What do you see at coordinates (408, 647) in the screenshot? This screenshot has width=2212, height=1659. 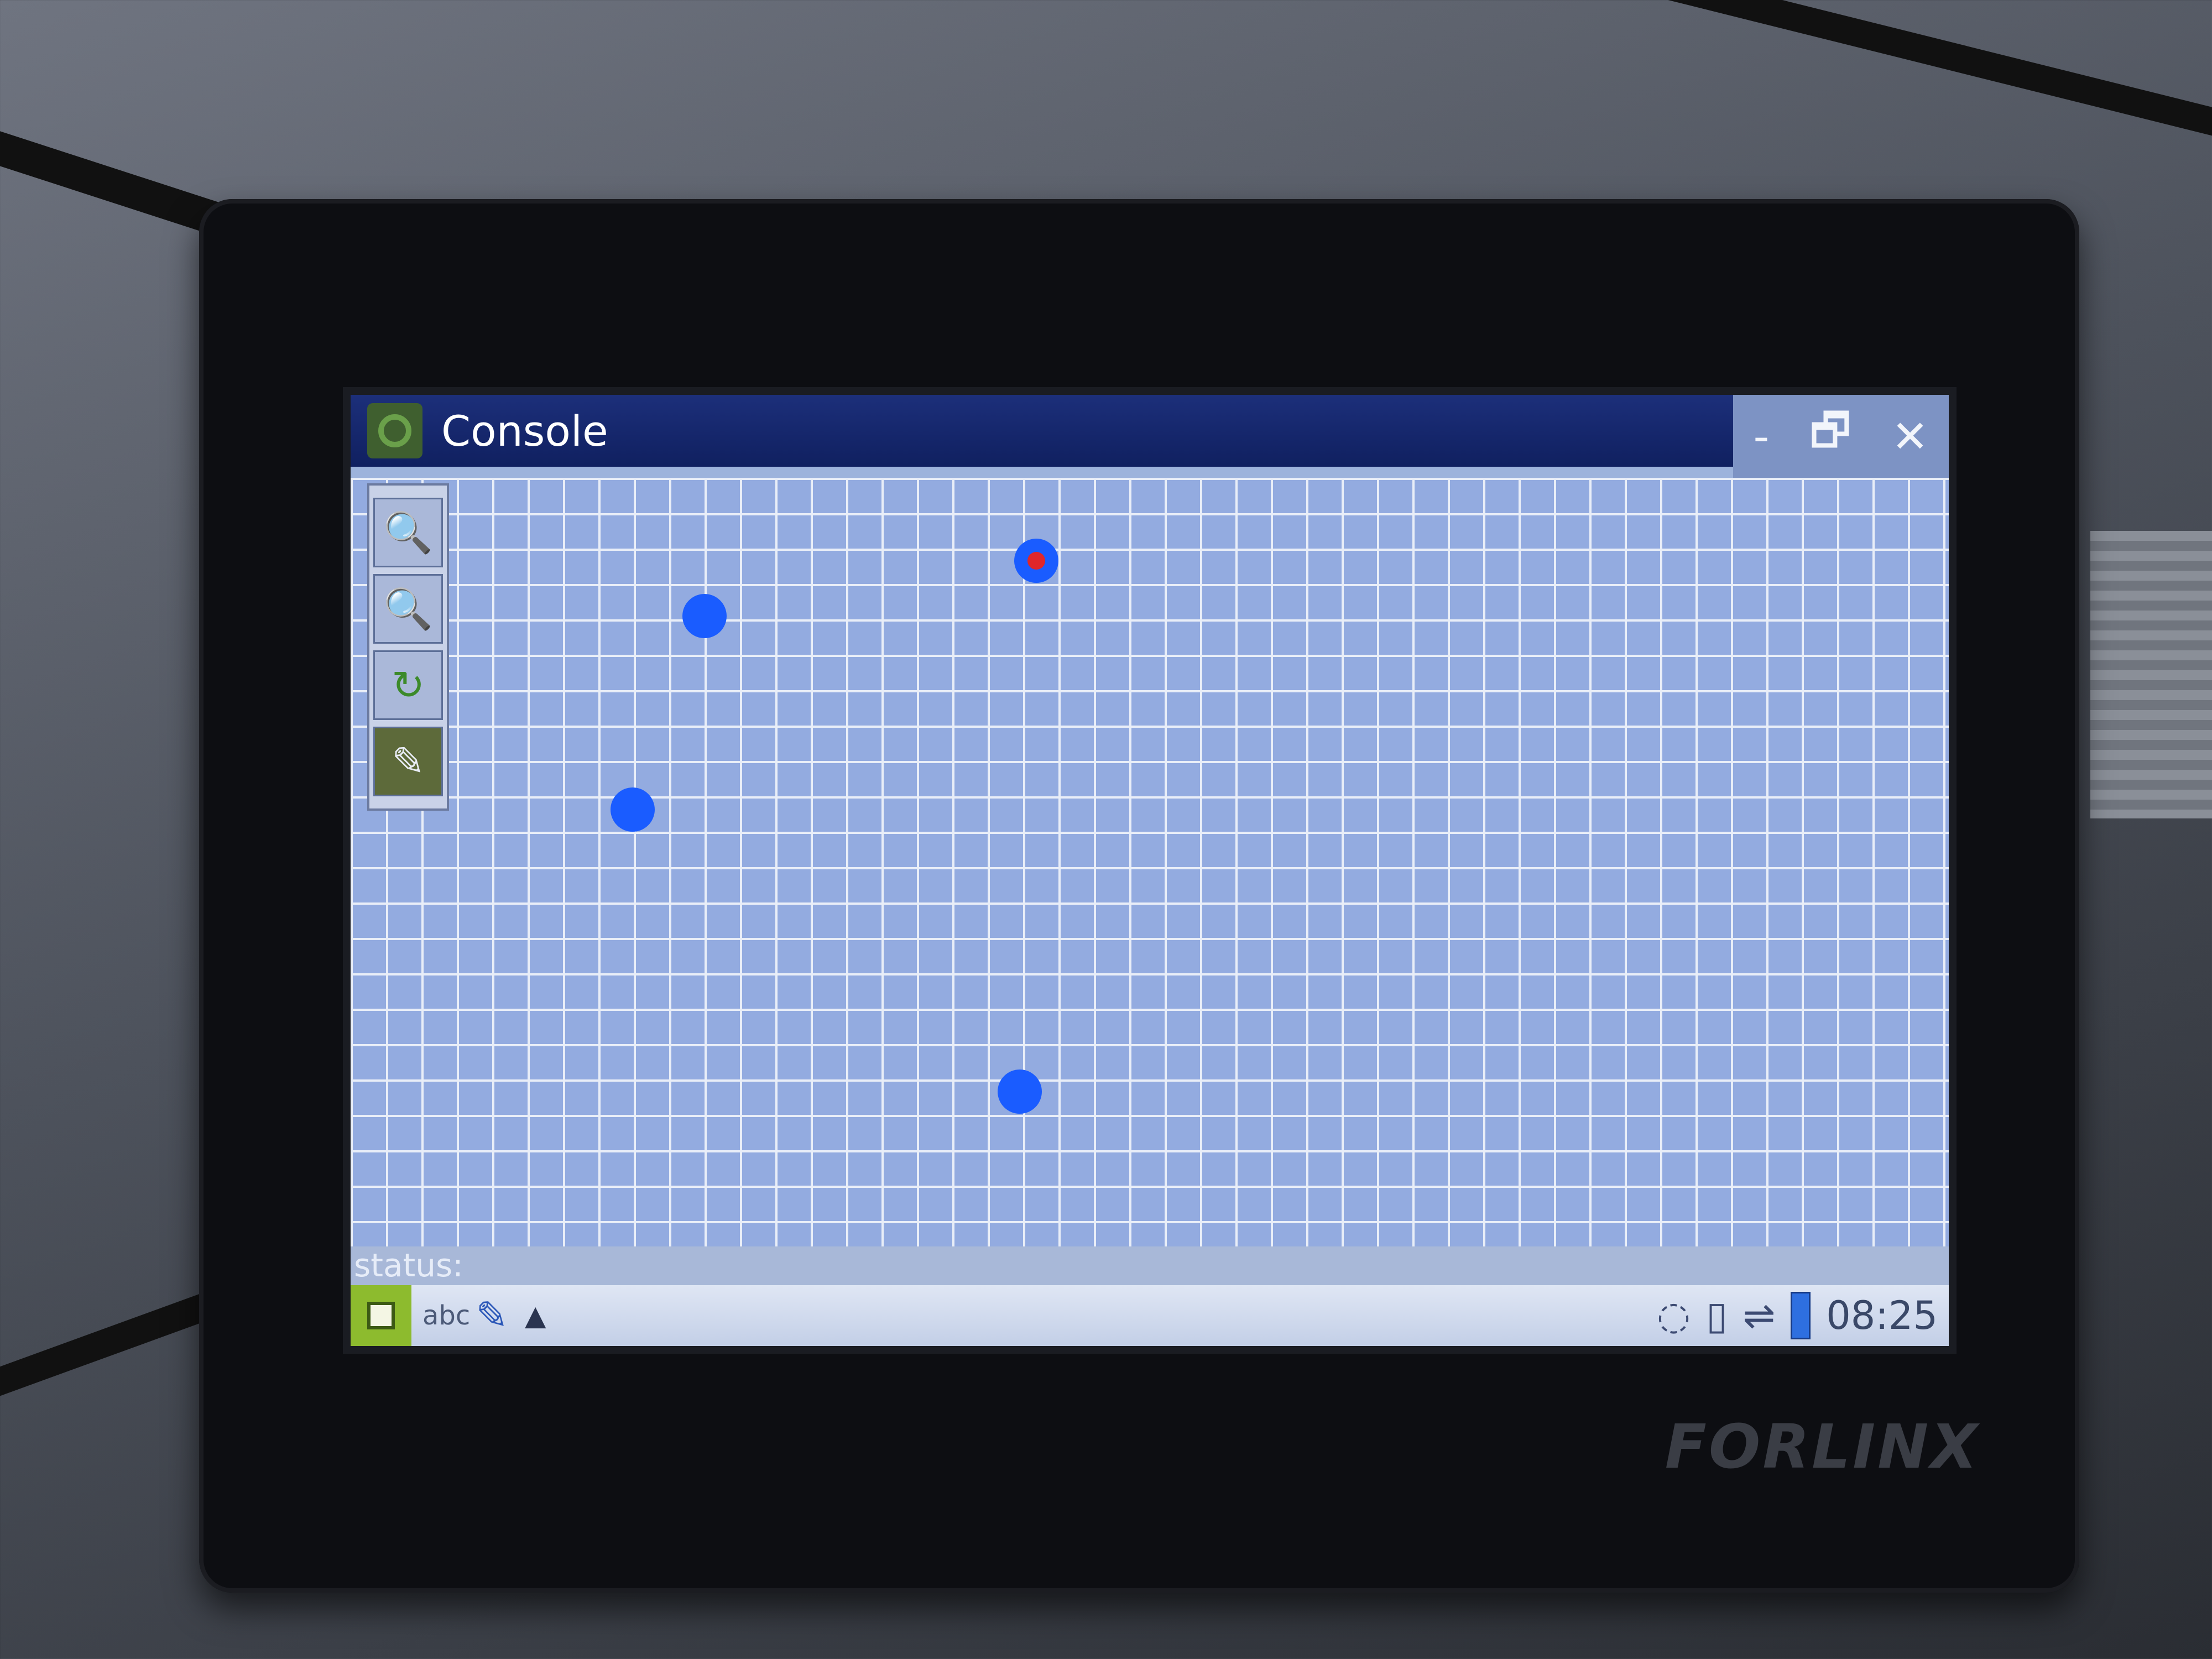 I see `toolbox: 🔍 🔍 ↻ ✎` at bounding box center [408, 647].